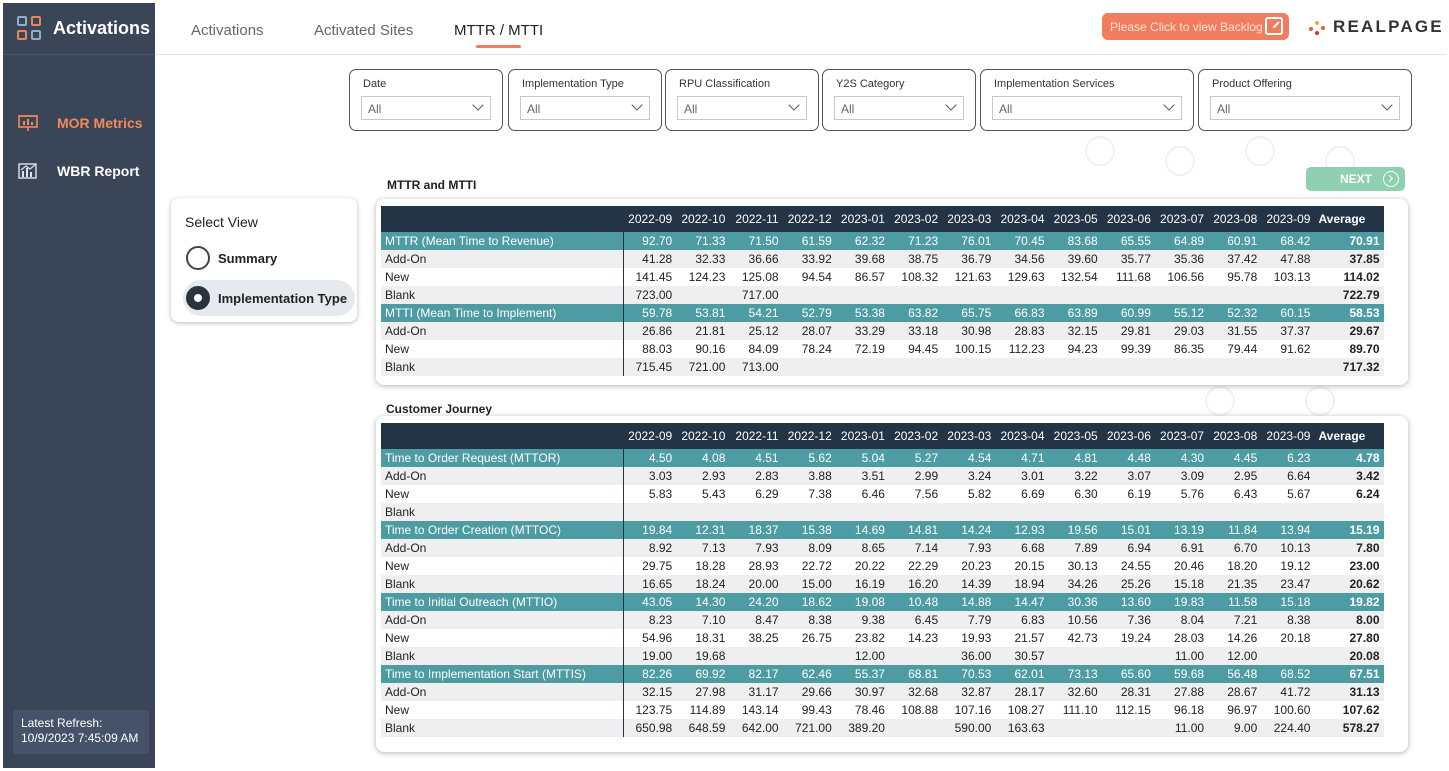 The height and width of the screenshot is (771, 1449). Describe the element at coordinates (269, 298) in the screenshot. I see `view-option-implementation-type: Implementation Type` at that location.